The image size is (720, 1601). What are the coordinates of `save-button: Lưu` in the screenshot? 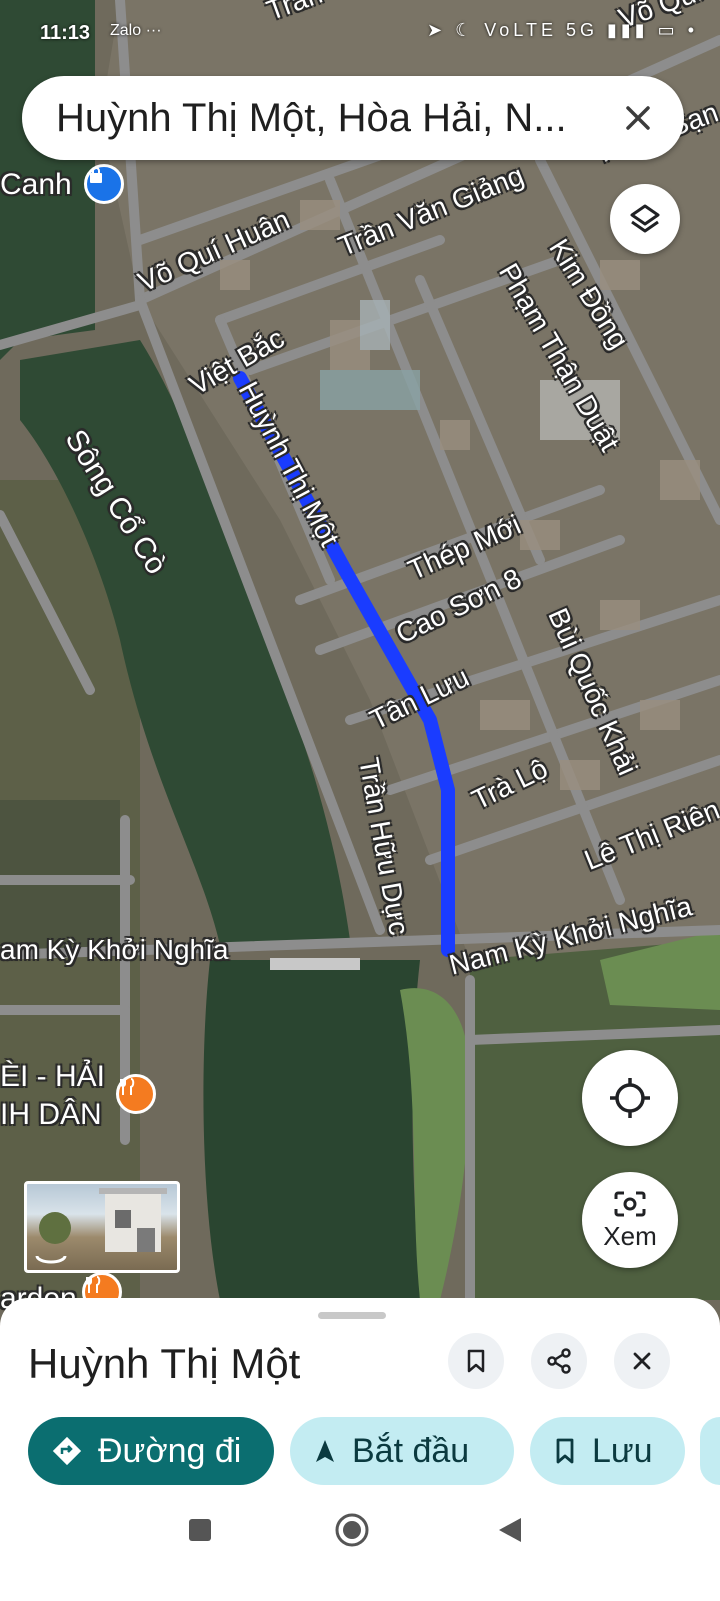 It's located at (607, 1451).